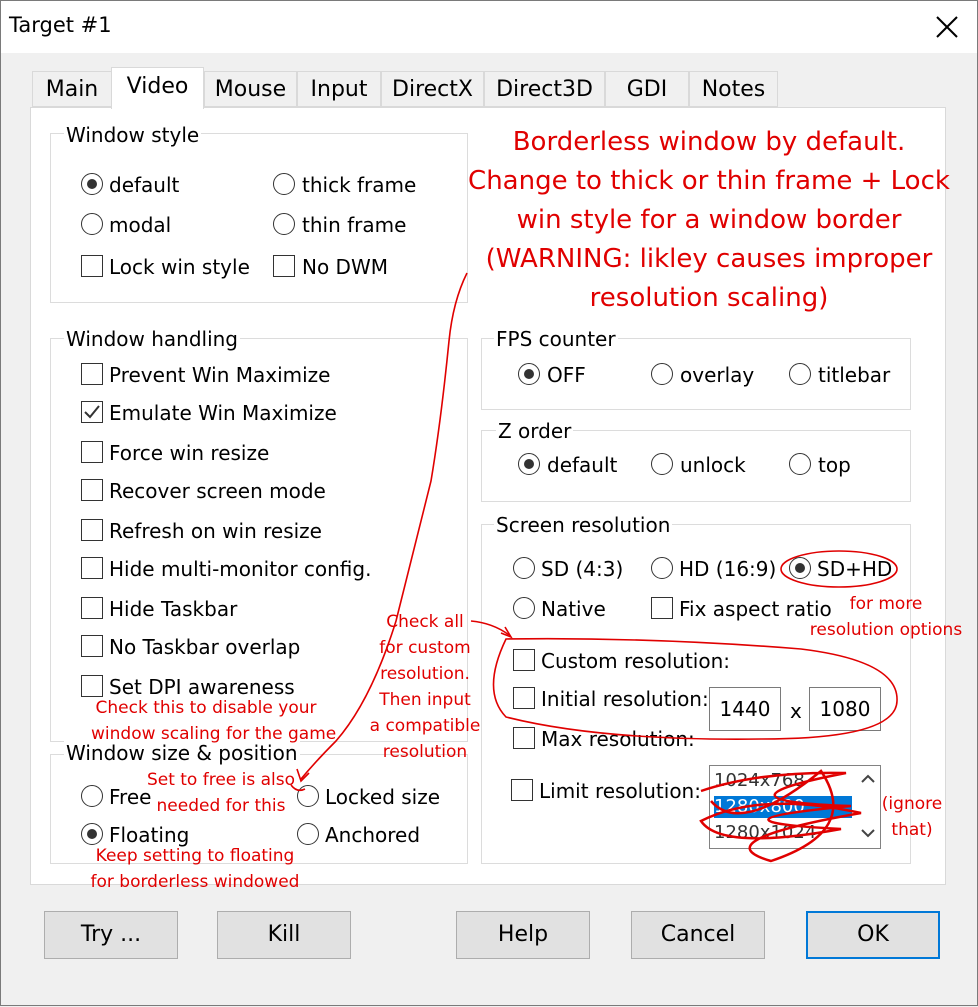  I want to click on tab-main: Main, so click(72, 89).